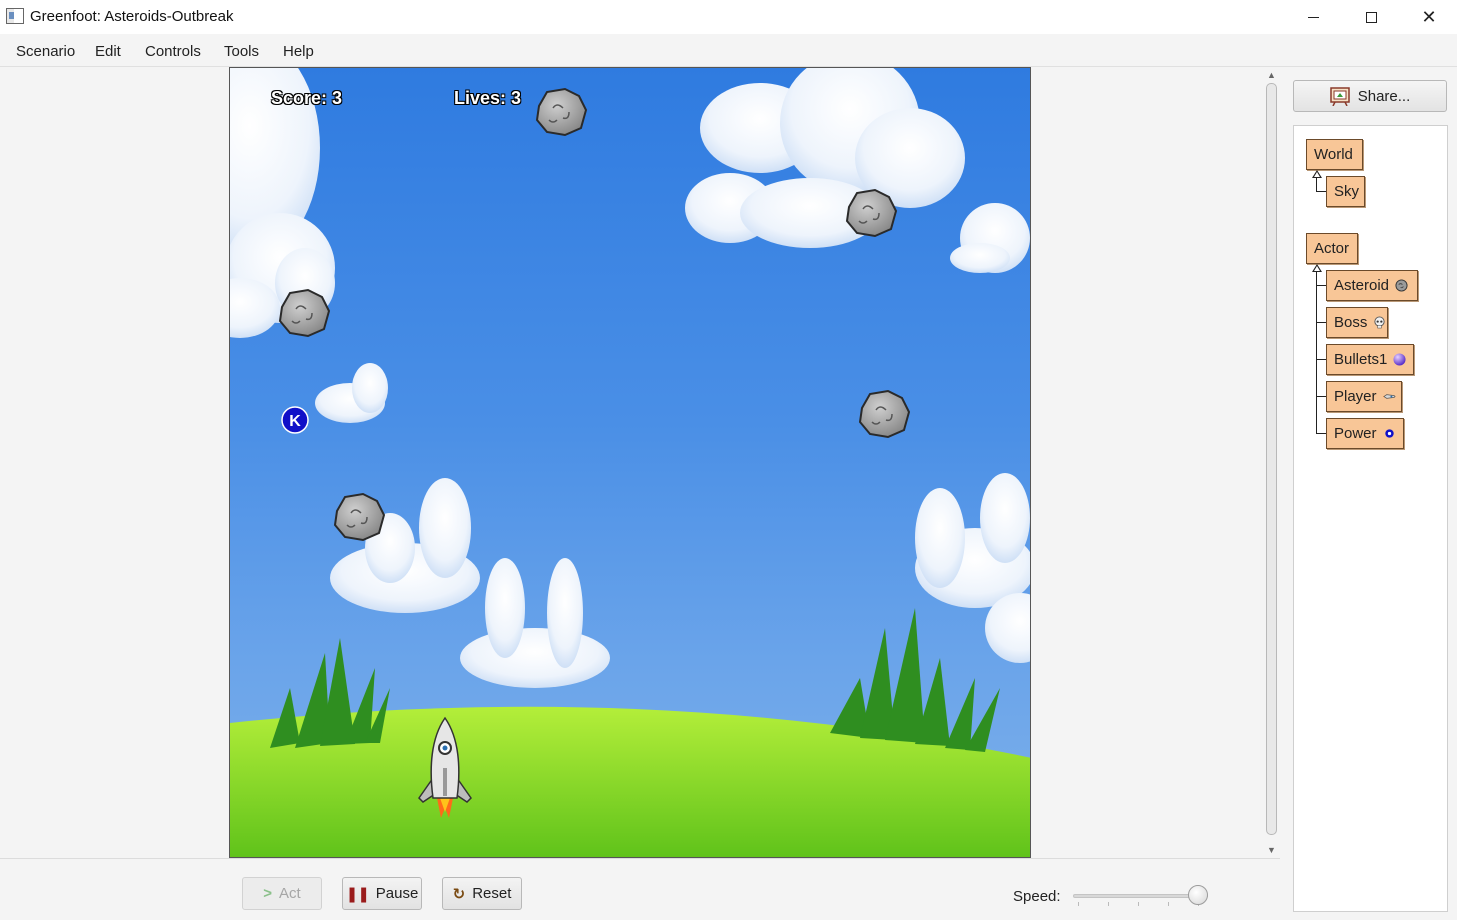 The image size is (1457, 920). Describe the element at coordinates (1379, 322) in the screenshot. I see `boss-skull-icon` at that location.